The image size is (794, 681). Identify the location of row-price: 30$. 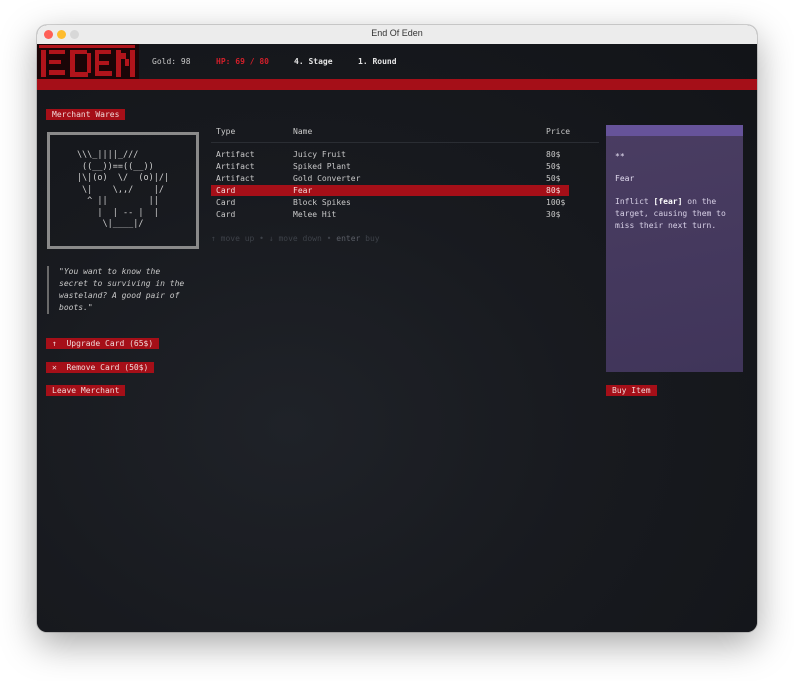
(553, 214).